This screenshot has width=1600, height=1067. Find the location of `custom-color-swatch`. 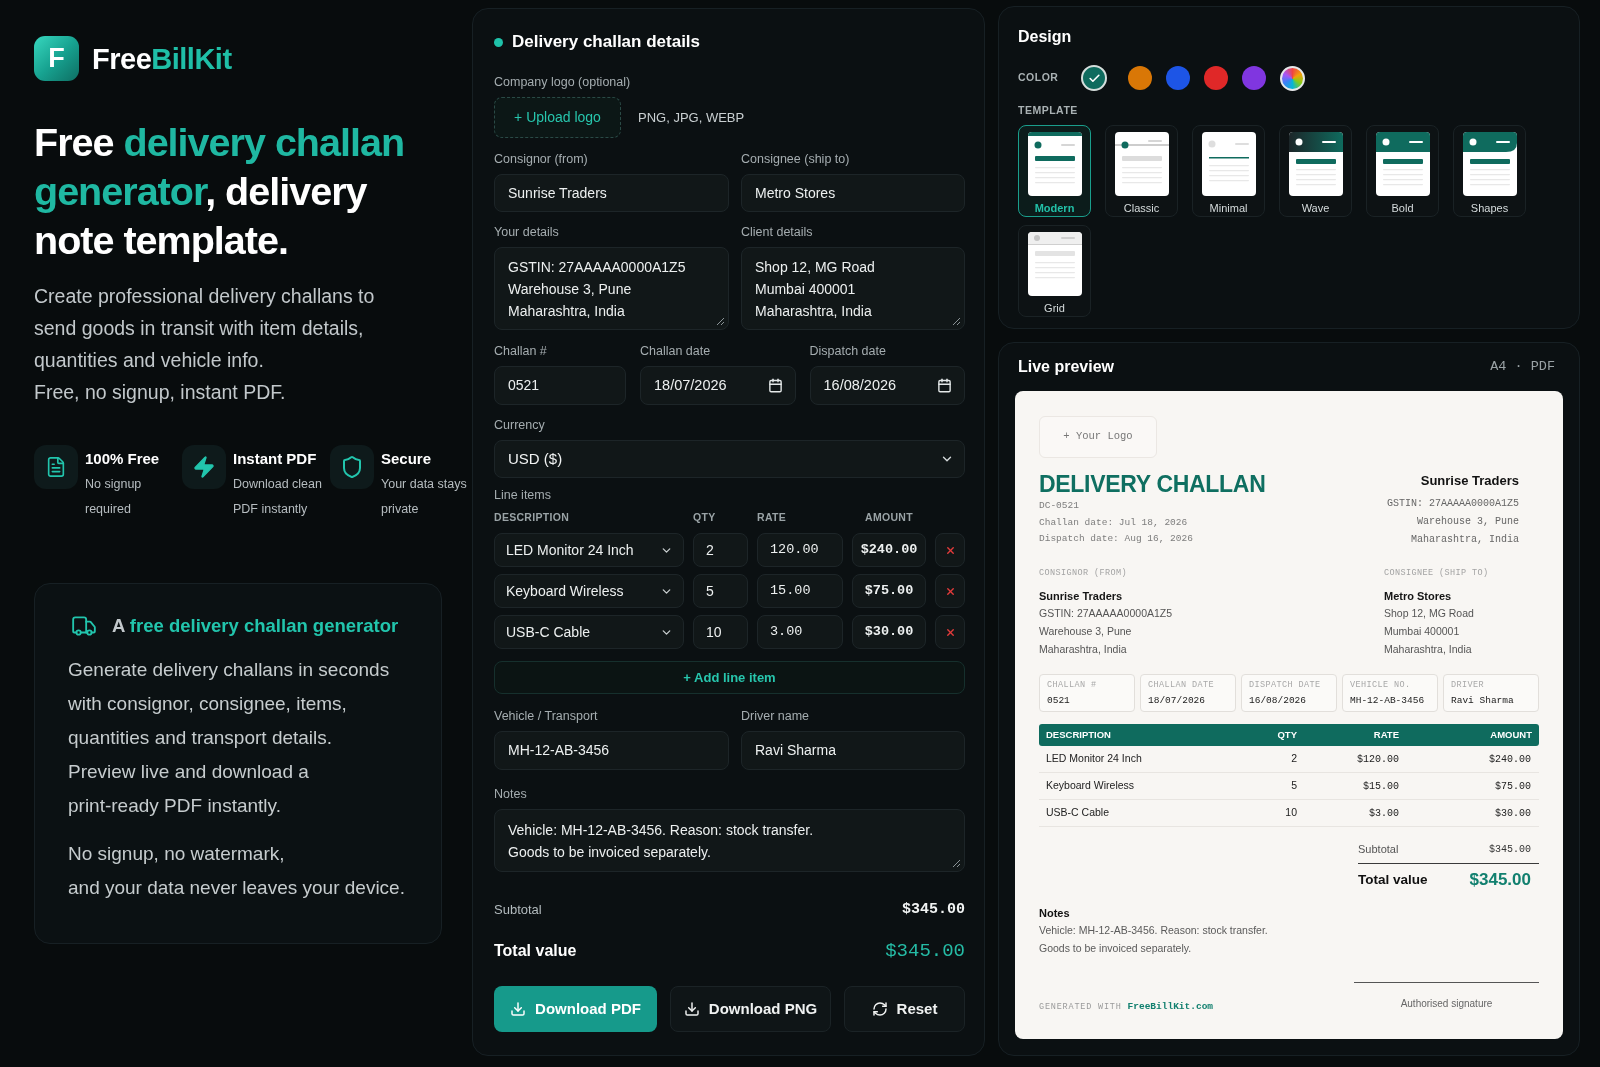

custom-color-swatch is located at coordinates (1292, 78).